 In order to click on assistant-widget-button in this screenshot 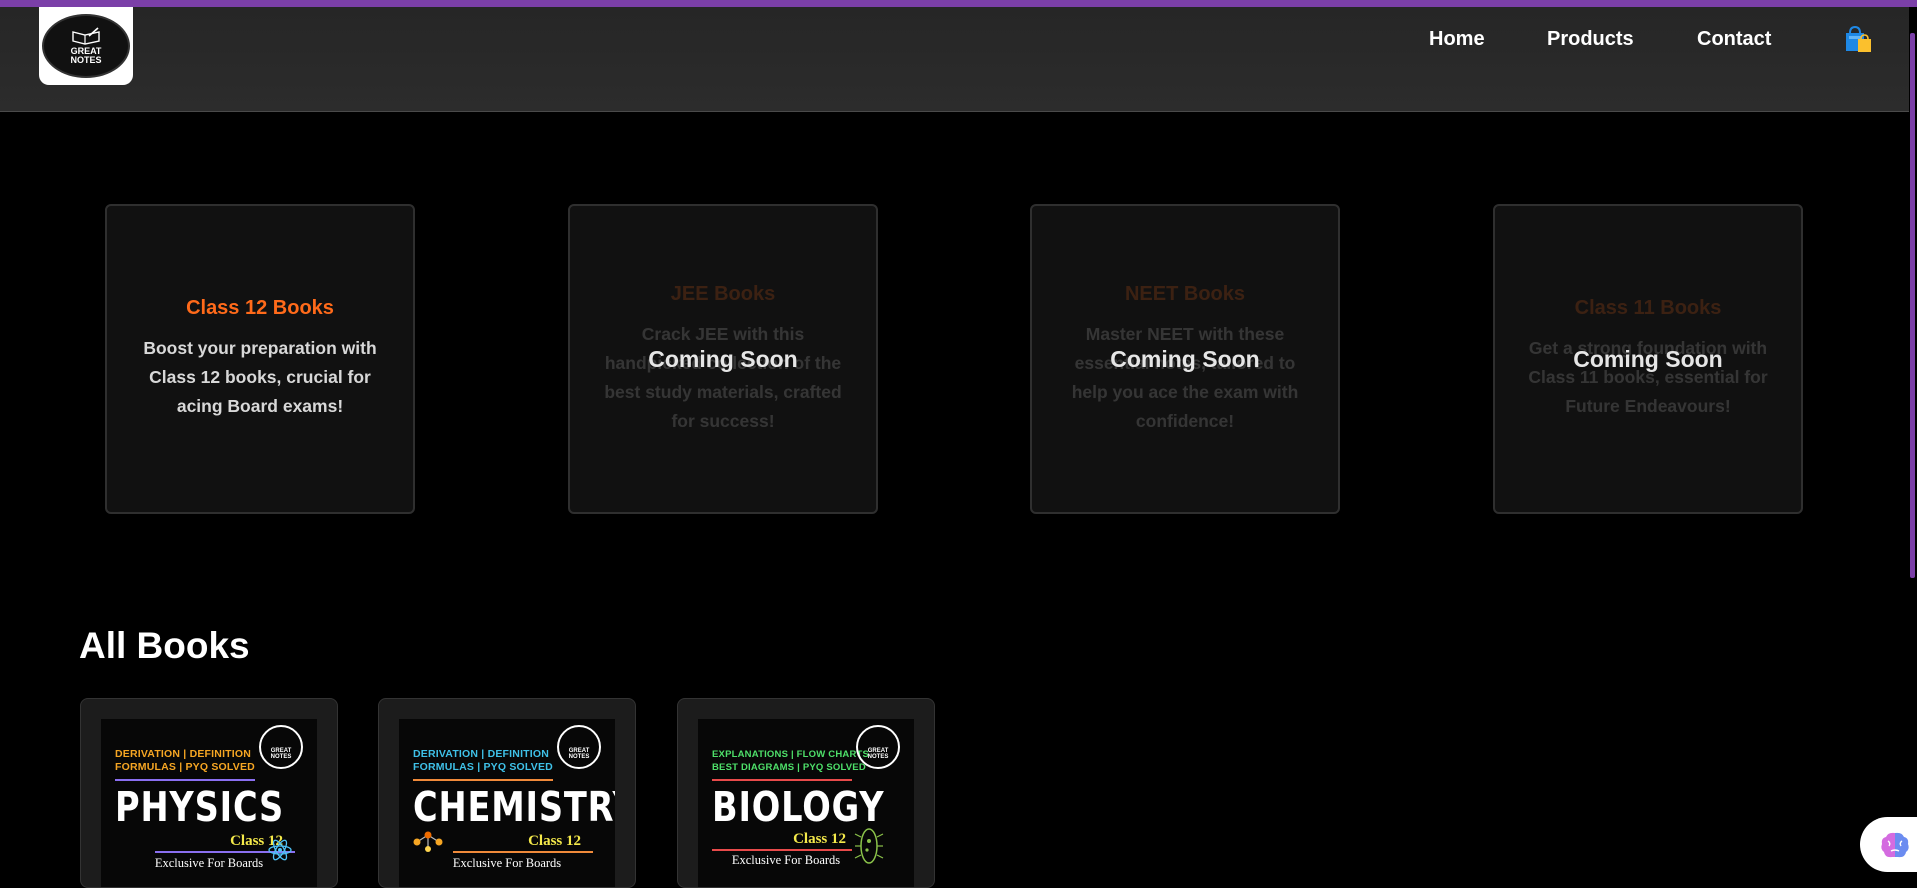, I will do `click(1888, 844)`.